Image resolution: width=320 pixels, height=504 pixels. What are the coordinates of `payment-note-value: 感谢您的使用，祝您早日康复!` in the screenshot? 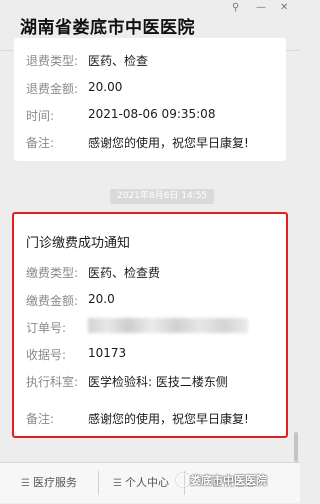 It's located at (168, 419).